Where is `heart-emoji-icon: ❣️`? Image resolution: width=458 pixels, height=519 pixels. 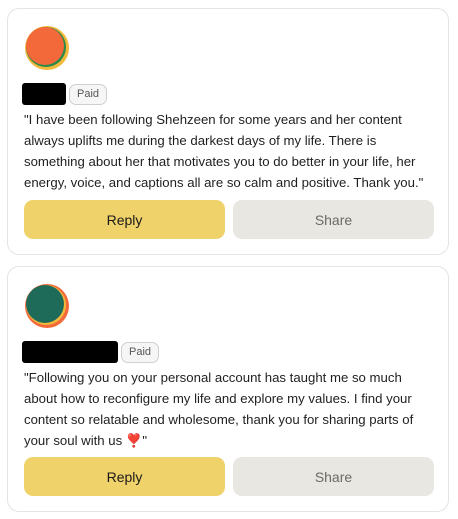 heart-emoji-icon: ❣️ is located at coordinates (134, 440).